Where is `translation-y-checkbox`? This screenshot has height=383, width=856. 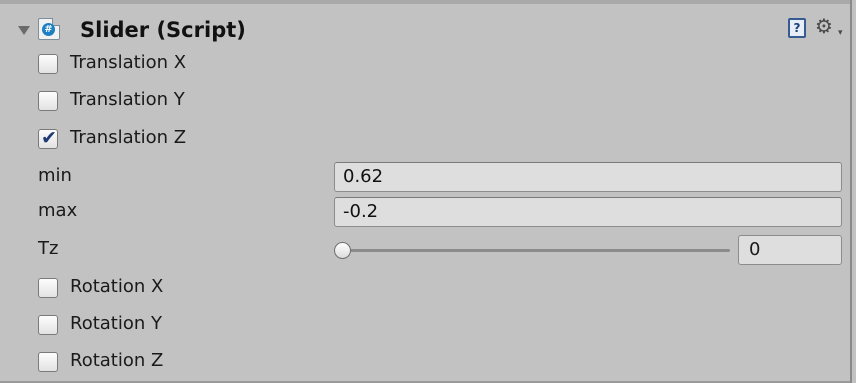 translation-y-checkbox is located at coordinates (48, 101).